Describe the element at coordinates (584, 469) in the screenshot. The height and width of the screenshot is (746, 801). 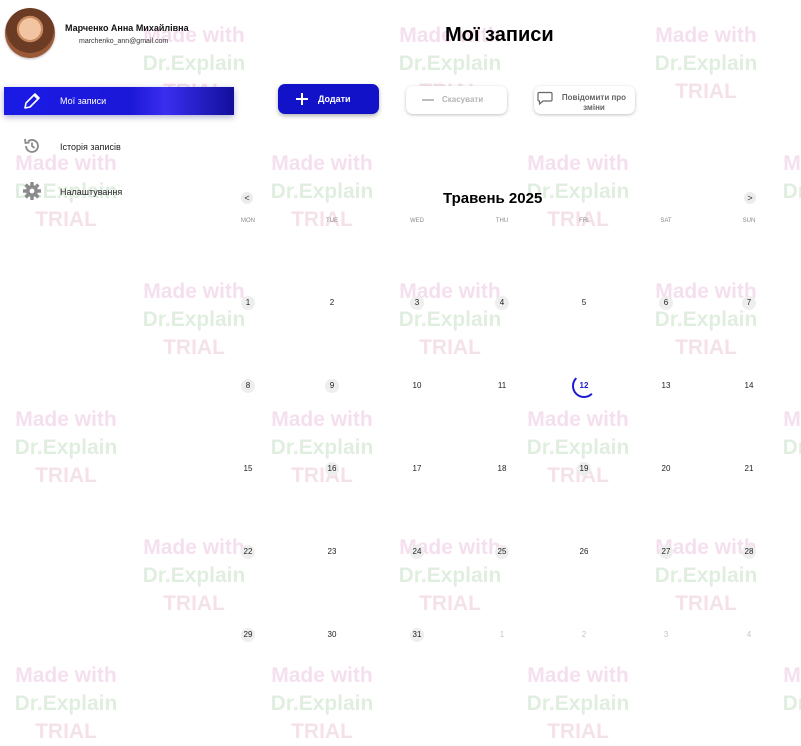
I see `calendar-day: 19` at that location.